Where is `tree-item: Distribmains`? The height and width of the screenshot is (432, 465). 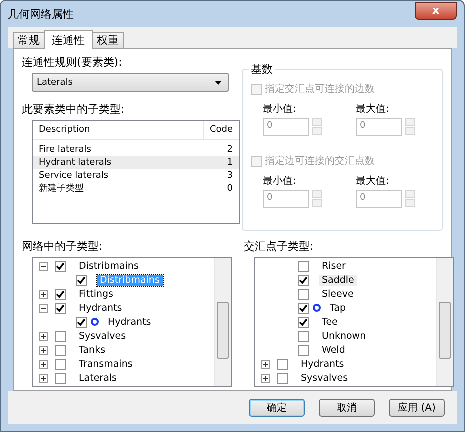
tree-item: Distribmains is located at coordinates (109, 266).